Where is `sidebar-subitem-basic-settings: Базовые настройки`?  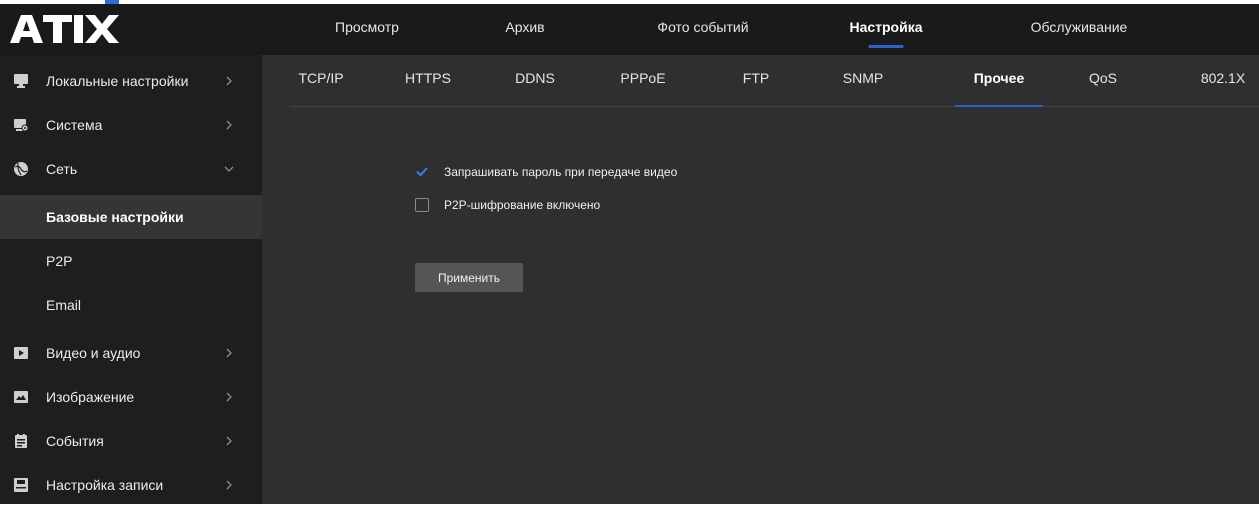
sidebar-subitem-basic-settings: Базовые настройки is located at coordinates (131, 217).